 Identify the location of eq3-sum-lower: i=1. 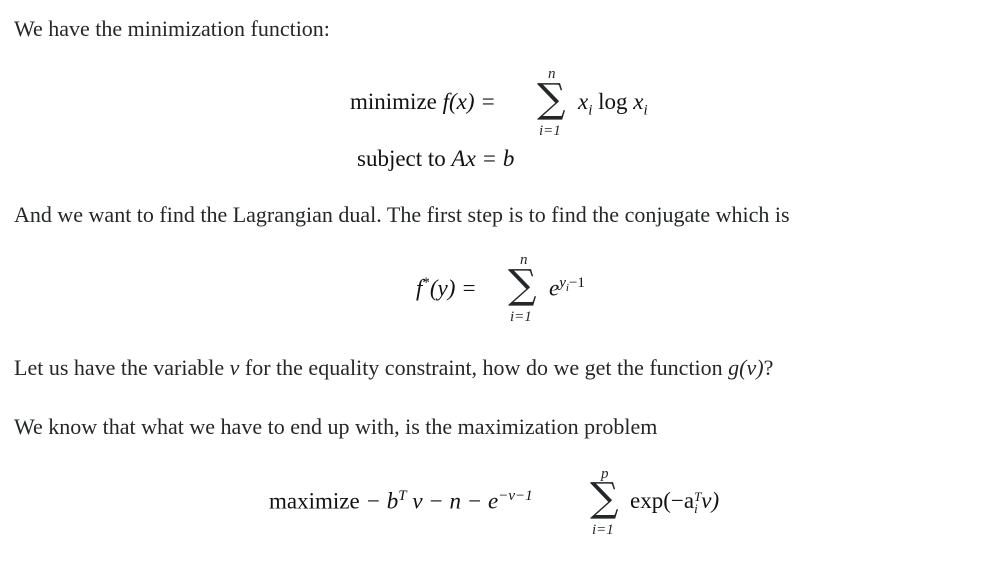
(603, 530).